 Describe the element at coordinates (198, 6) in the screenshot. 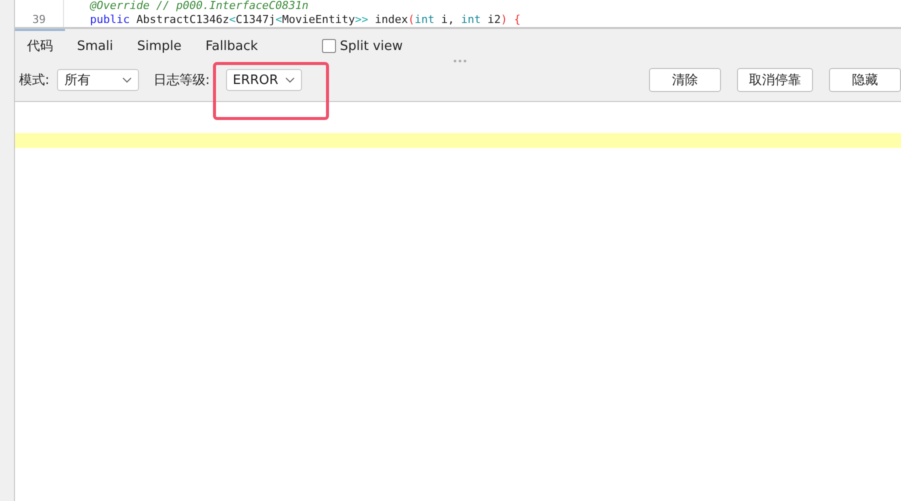

I see `code-line: @Override // p000.InterfaceC0831n` at that location.